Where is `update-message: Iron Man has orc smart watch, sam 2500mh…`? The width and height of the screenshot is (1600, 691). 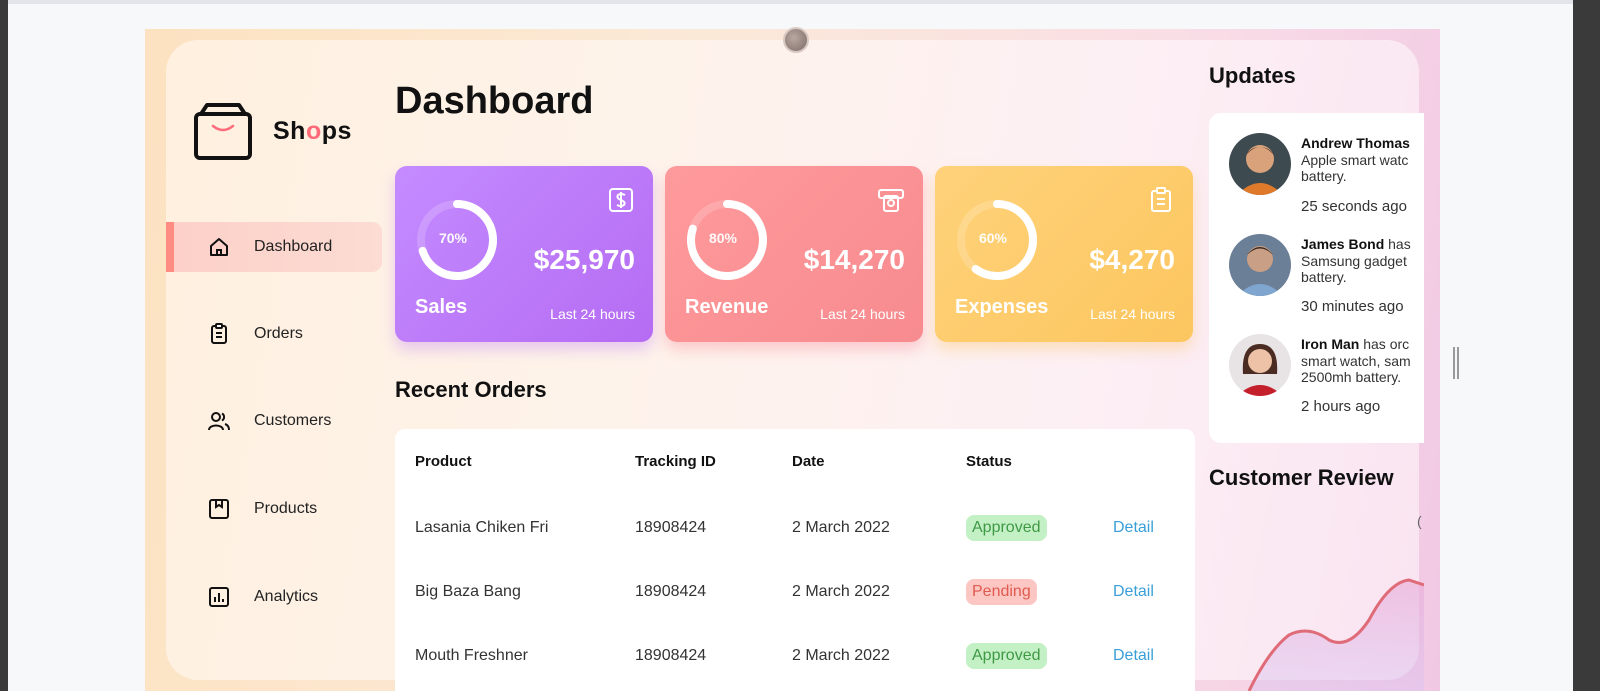
update-message: Iron Man has orc smart watch, sam 2500mh… is located at coordinates (1356, 361).